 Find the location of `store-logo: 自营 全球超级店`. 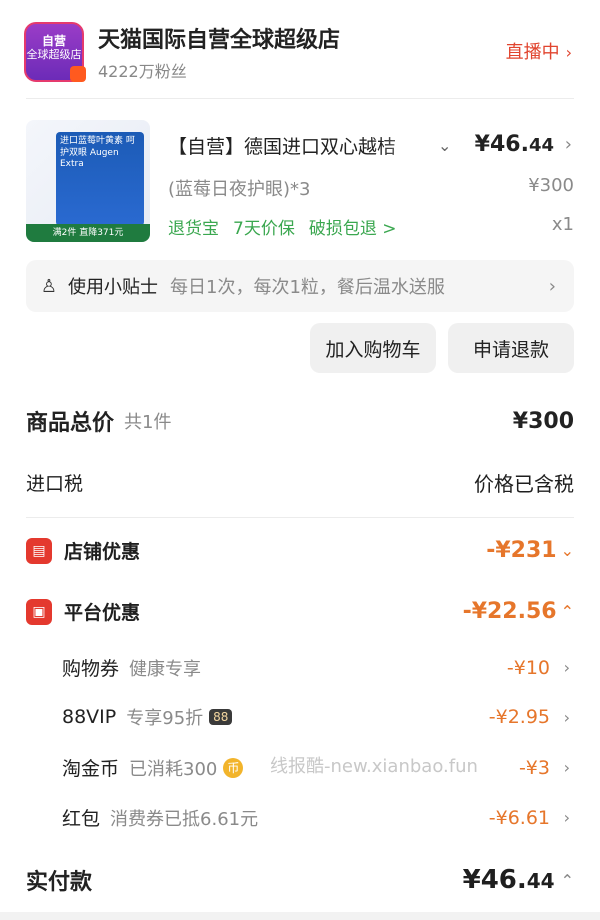

store-logo: 自营 全球超级店 is located at coordinates (55, 52).